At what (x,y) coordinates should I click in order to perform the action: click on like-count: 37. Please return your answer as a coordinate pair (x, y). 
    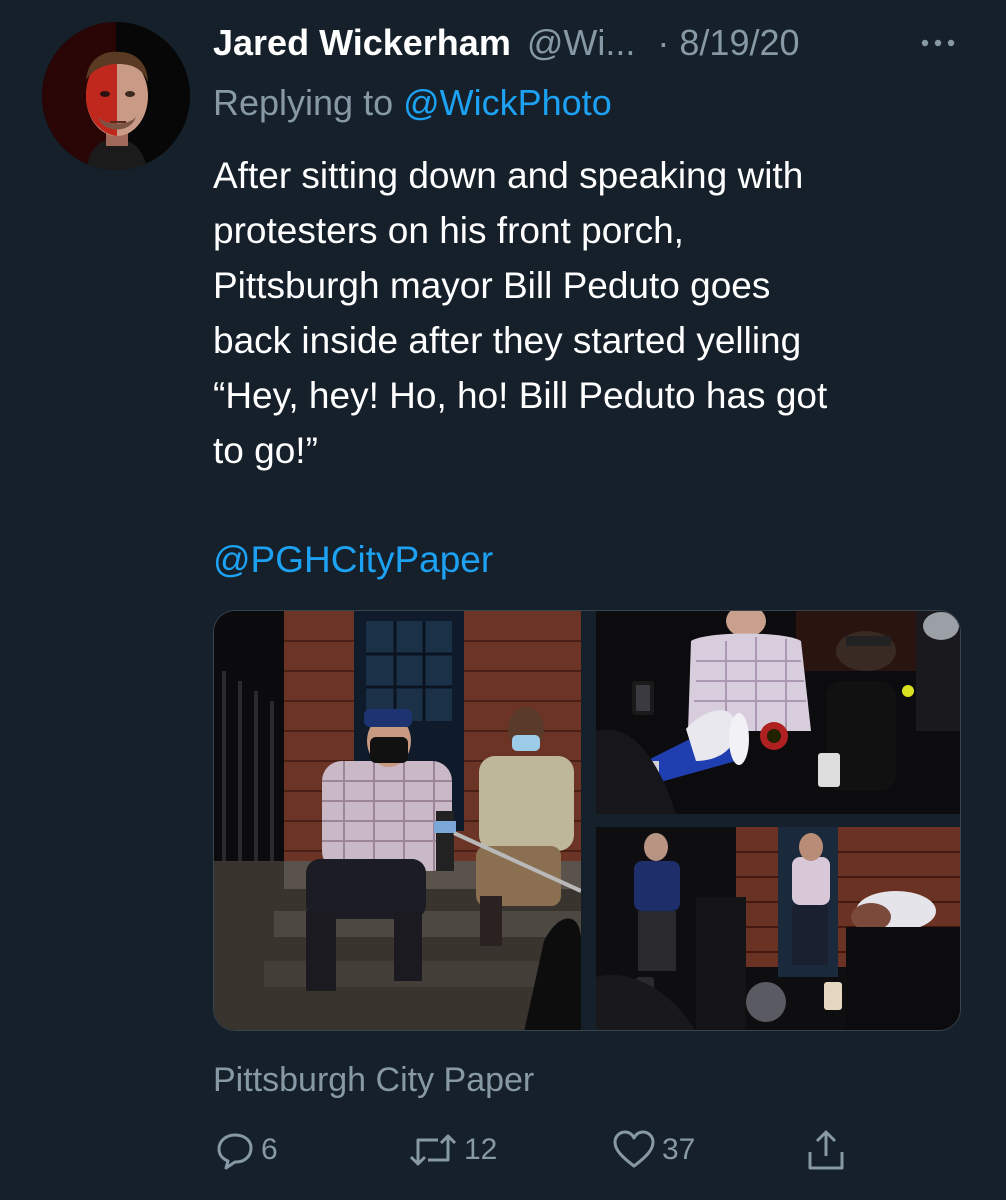
    Looking at the image, I should click on (679, 1149).